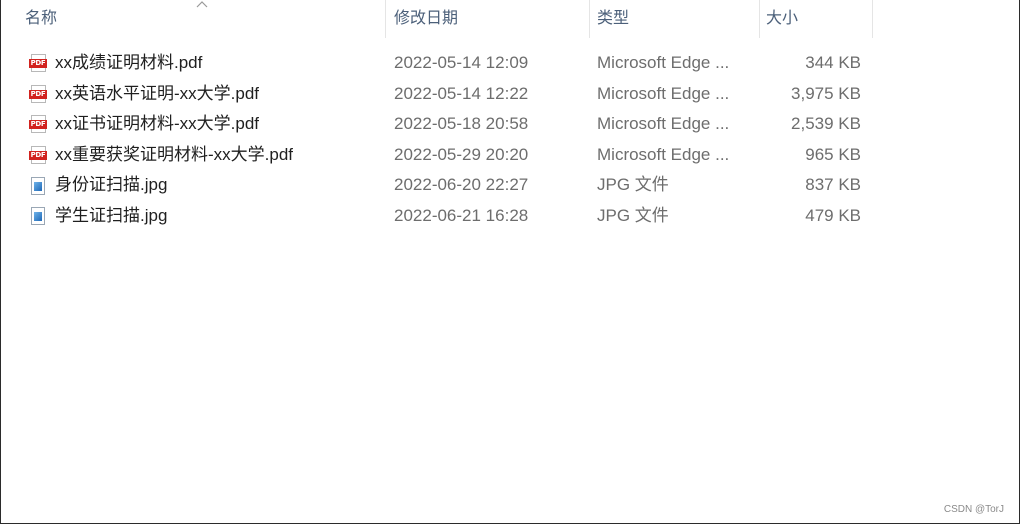 The width and height of the screenshot is (1020, 524). What do you see at coordinates (461, 185) in the screenshot?
I see `file-date: 2022-06-20 22:27` at bounding box center [461, 185].